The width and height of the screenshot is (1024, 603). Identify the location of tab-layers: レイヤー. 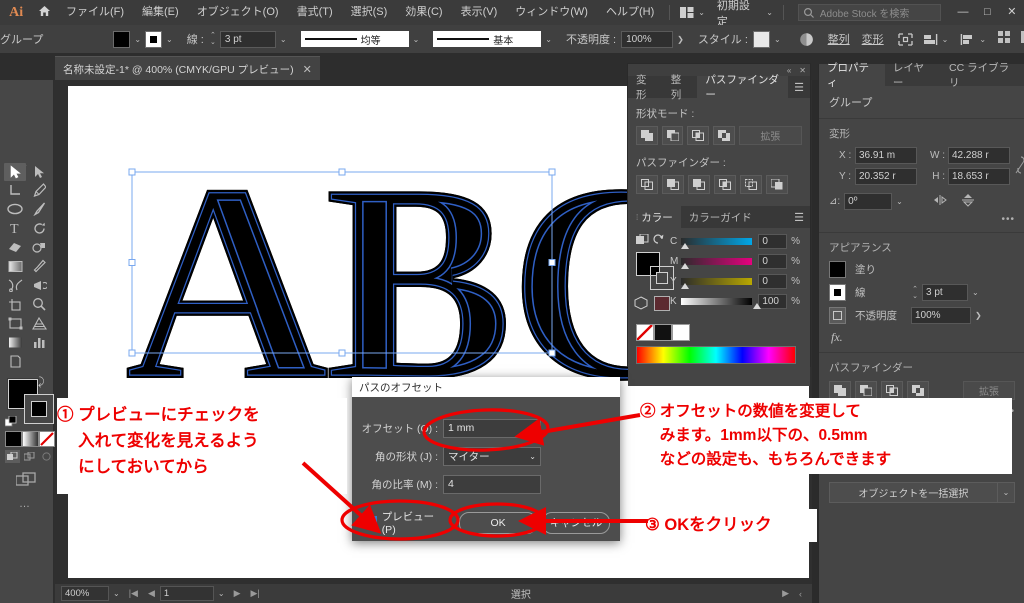
(913, 75).